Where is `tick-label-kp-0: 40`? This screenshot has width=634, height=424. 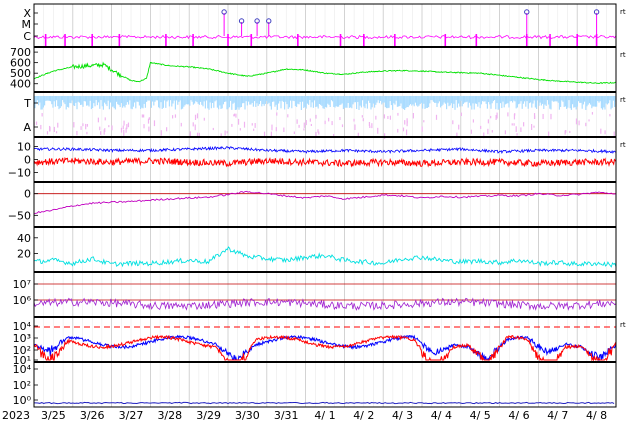 tick-label-kp-0: 40 is located at coordinates (24, 238).